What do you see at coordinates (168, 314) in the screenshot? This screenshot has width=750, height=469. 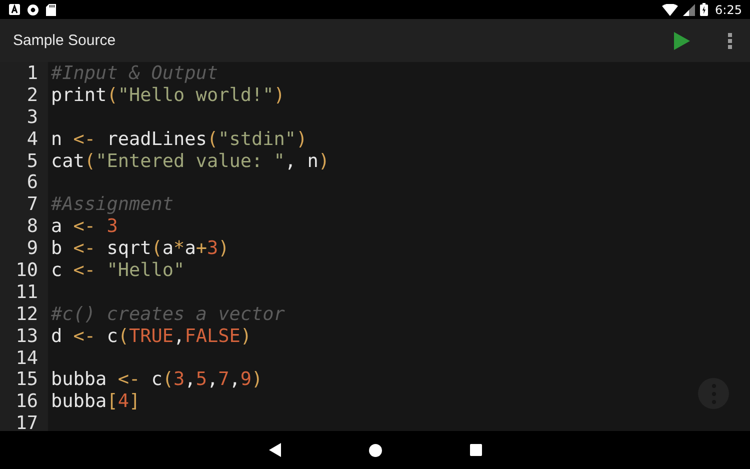 I see `code-line: #c() creates a vector` at bounding box center [168, 314].